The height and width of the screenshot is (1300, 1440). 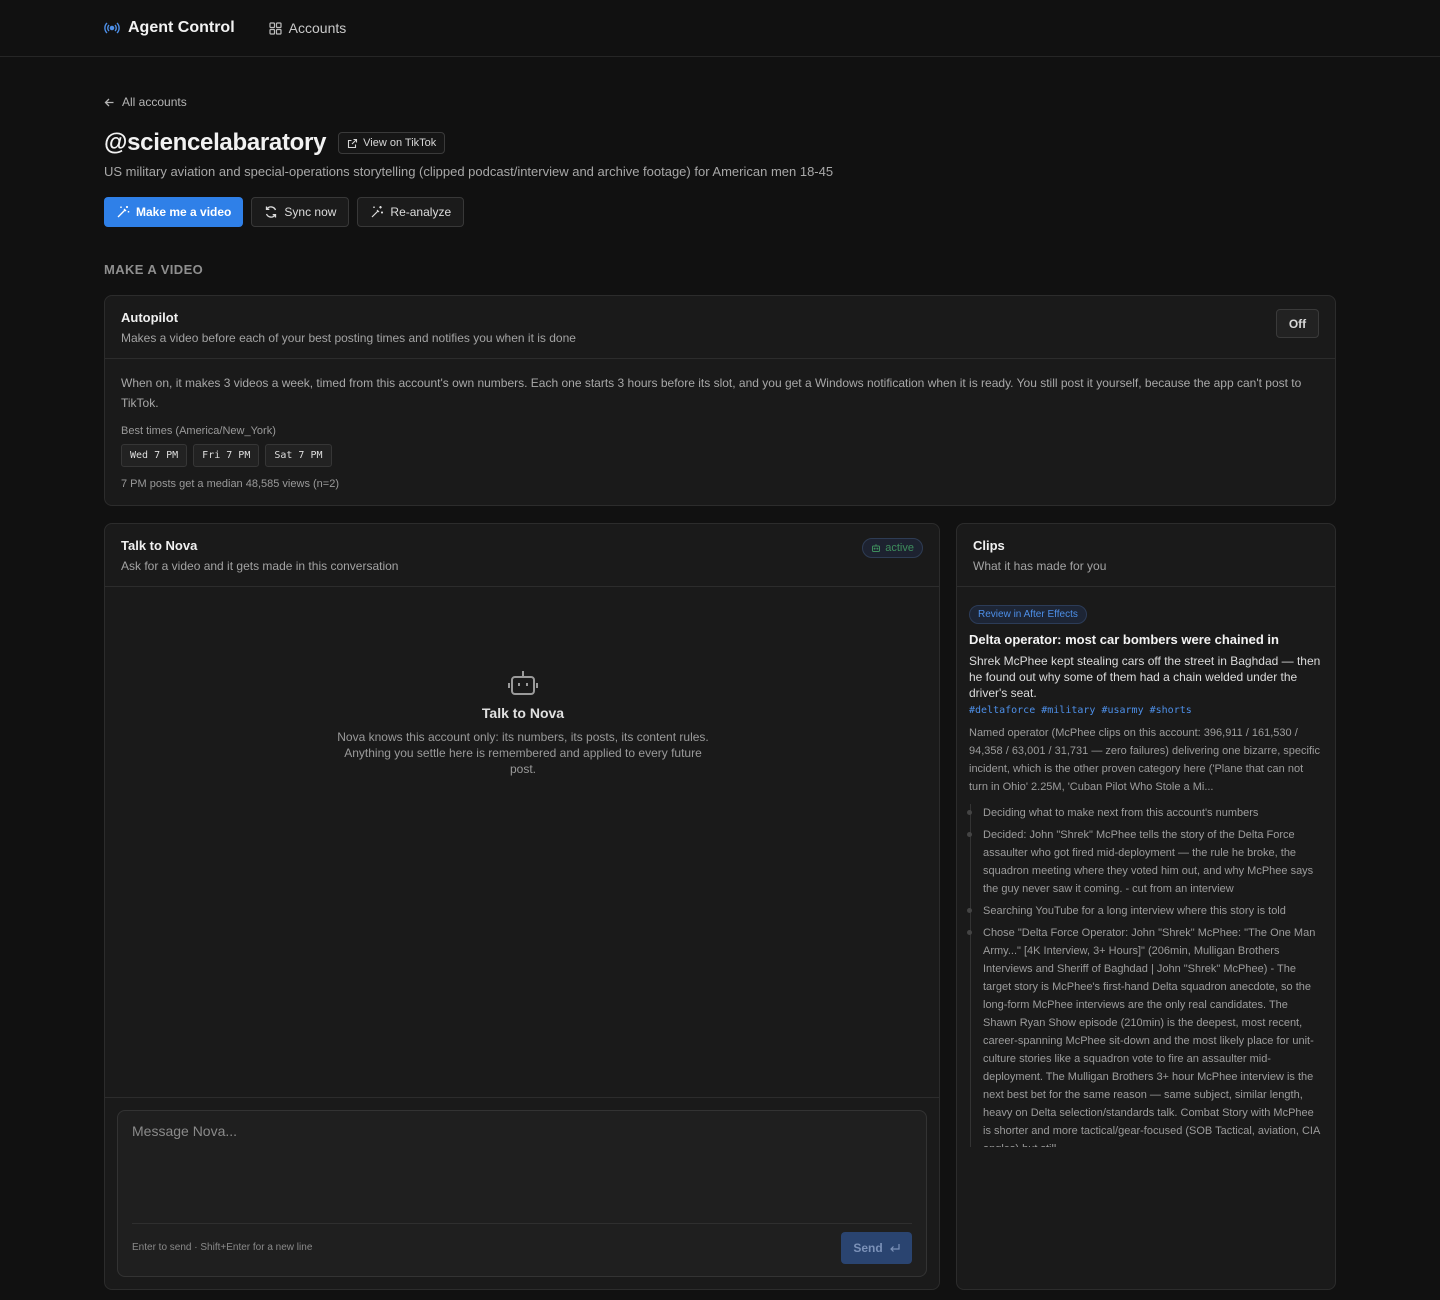 I want to click on status-badge: active, so click(x=892, y=548).